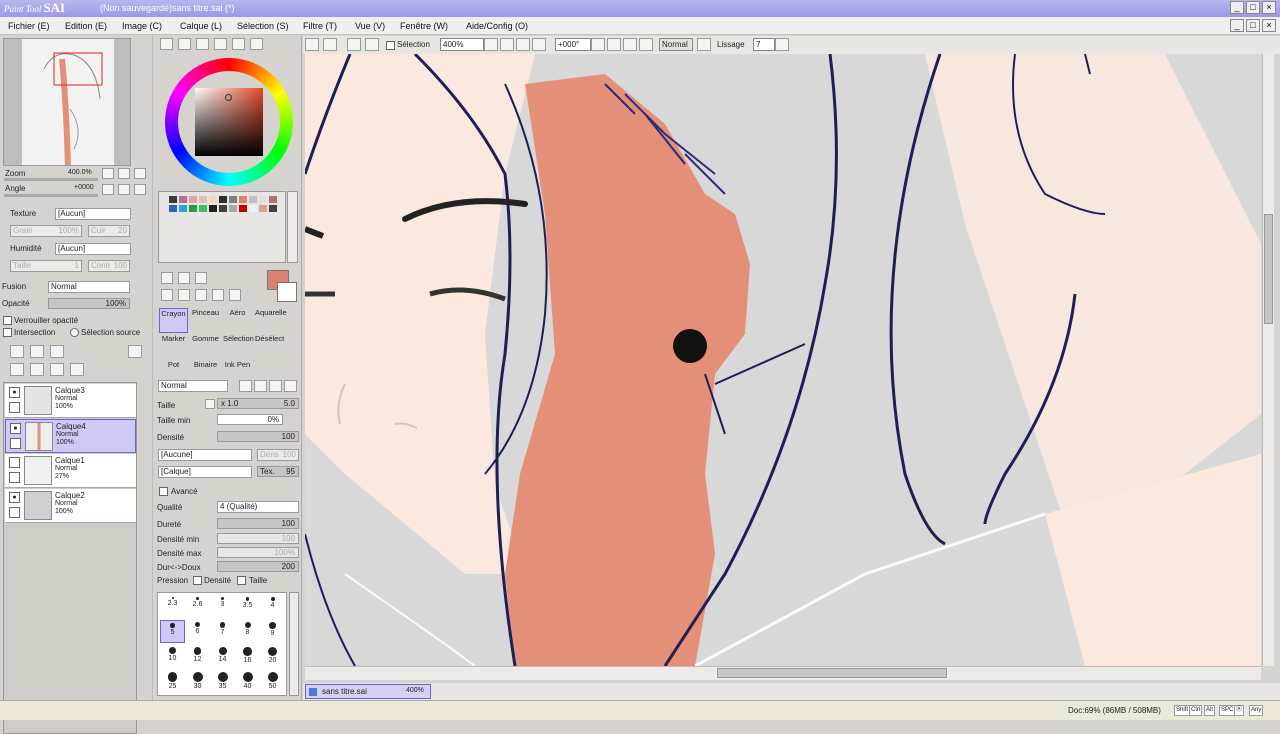 The height and width of the screenshot is (734, 1280). I want to click on merge-down-icon, so click(37, 369).